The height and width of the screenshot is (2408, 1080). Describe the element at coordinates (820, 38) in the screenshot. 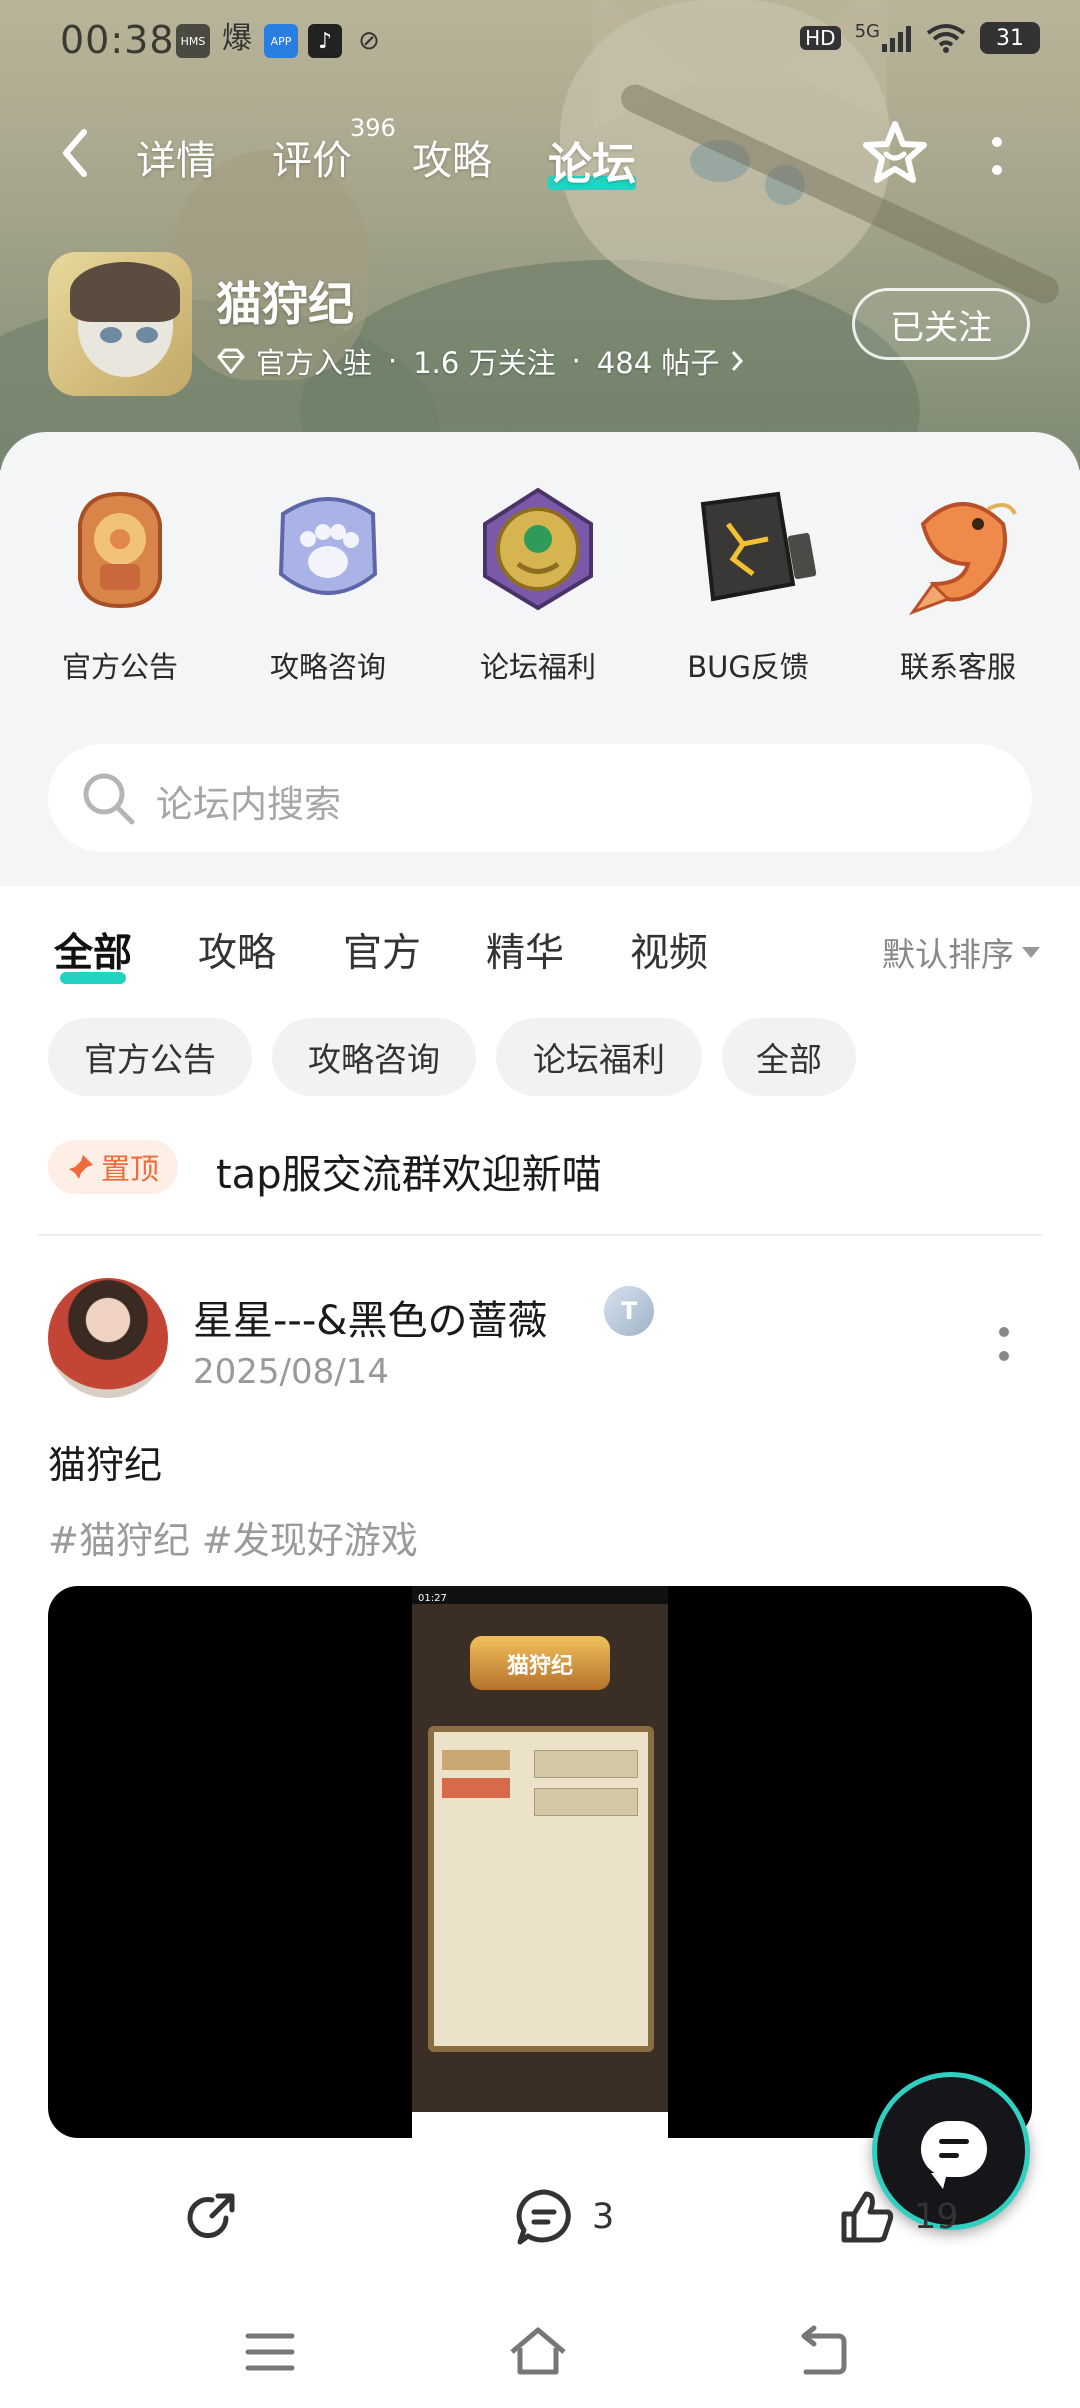

I see `hd-icon: HD` at that location.